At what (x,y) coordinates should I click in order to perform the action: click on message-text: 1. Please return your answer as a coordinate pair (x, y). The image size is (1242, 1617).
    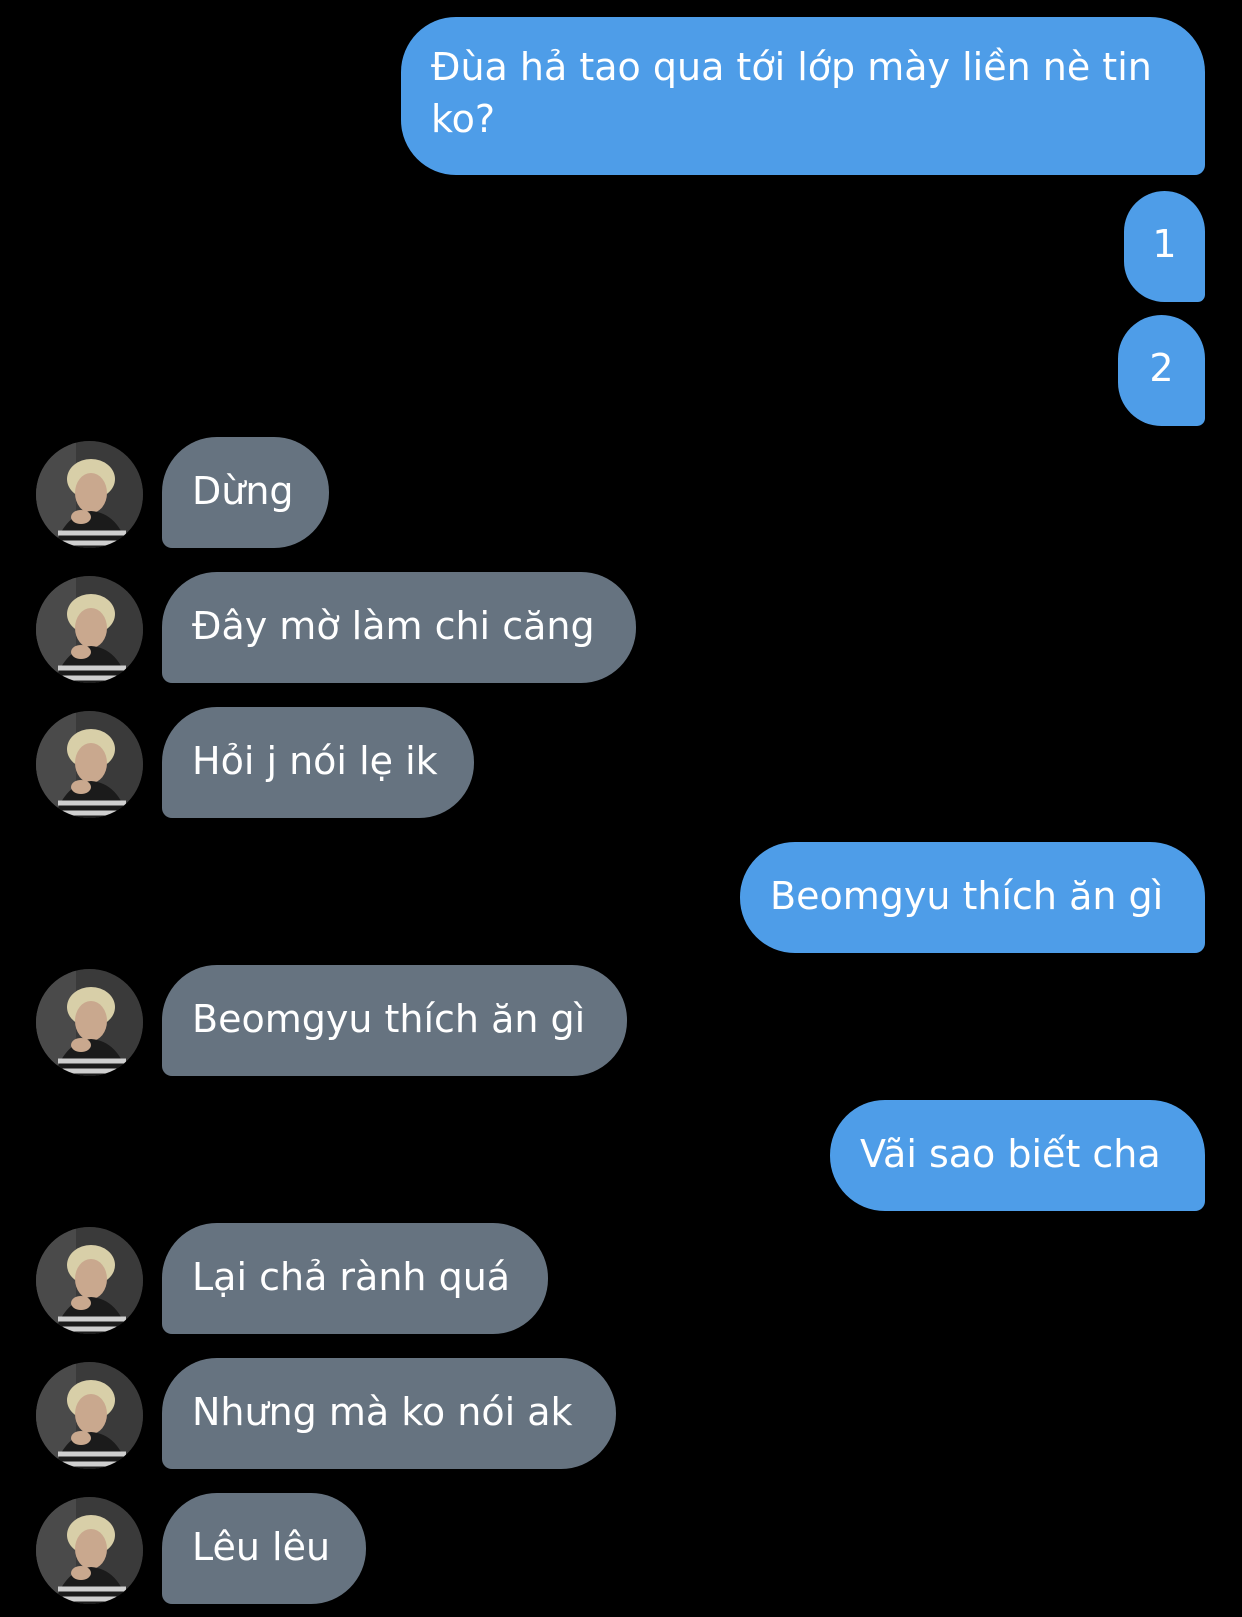
    Looking at the image, I should click on (1164, 244).